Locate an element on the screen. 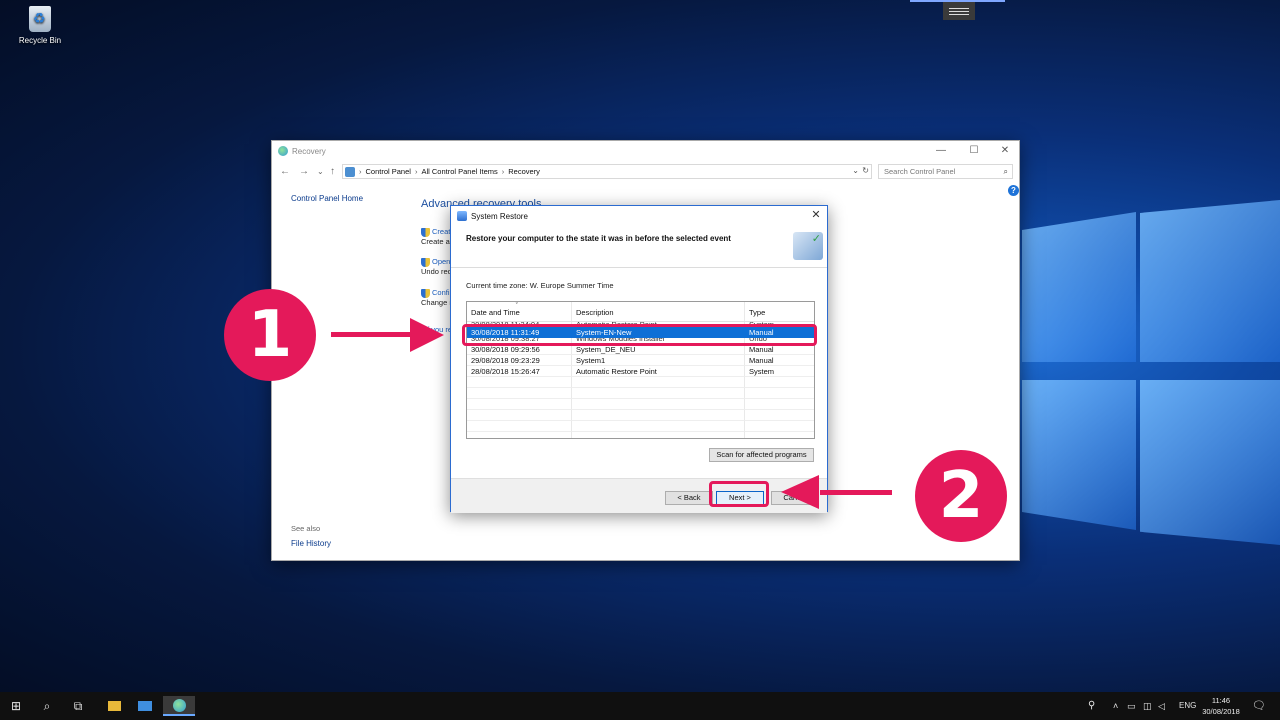 The image size is (1280, 720). back-arrow-icon: ← is located at coordinates (285, 172).